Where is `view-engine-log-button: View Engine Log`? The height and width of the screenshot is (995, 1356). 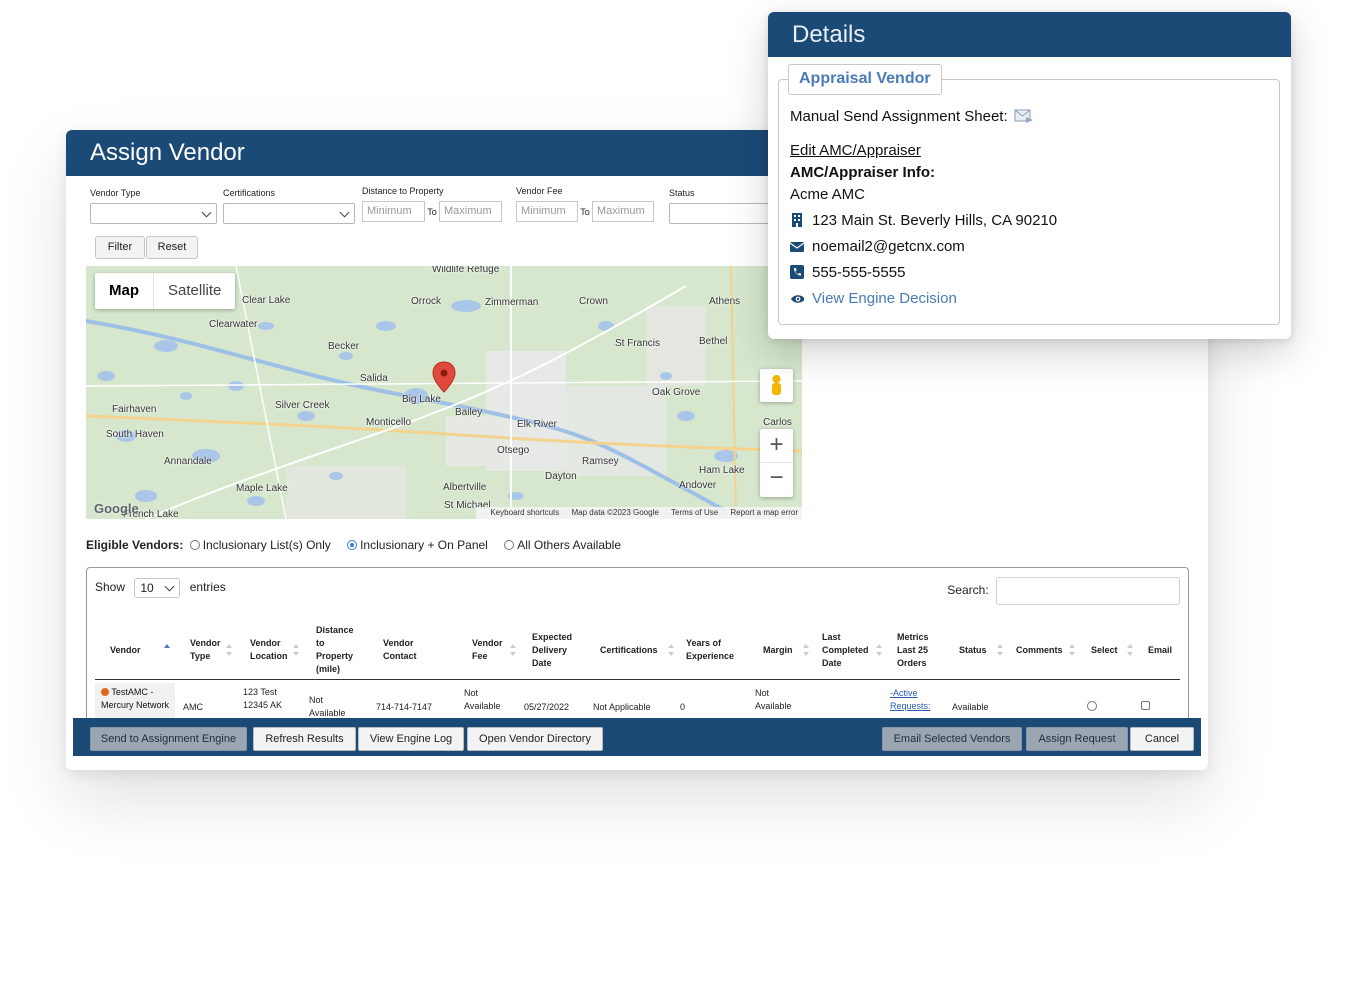 view-engine-log-button: View Engine Log is located at coordinates (411, 739).